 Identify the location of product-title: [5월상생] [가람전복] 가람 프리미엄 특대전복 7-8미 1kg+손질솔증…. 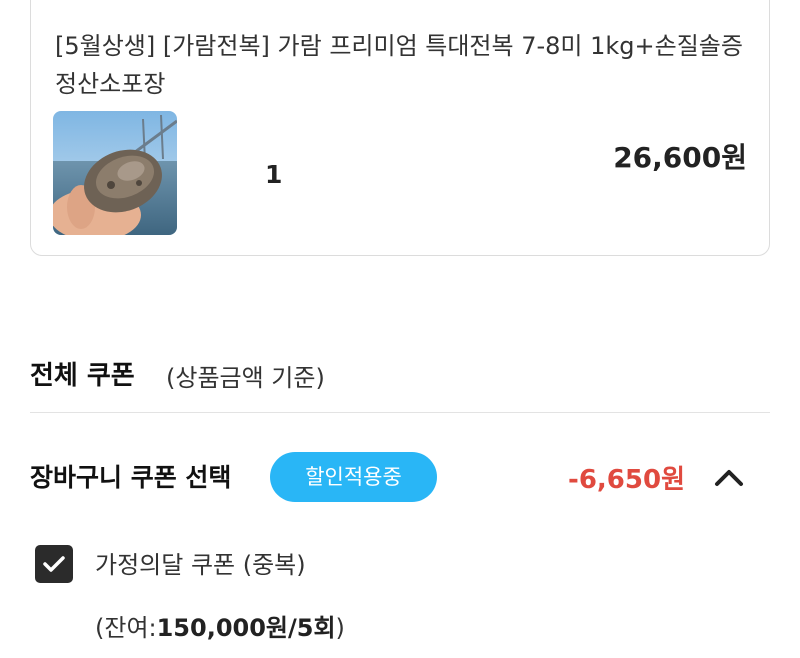
(405, 65).